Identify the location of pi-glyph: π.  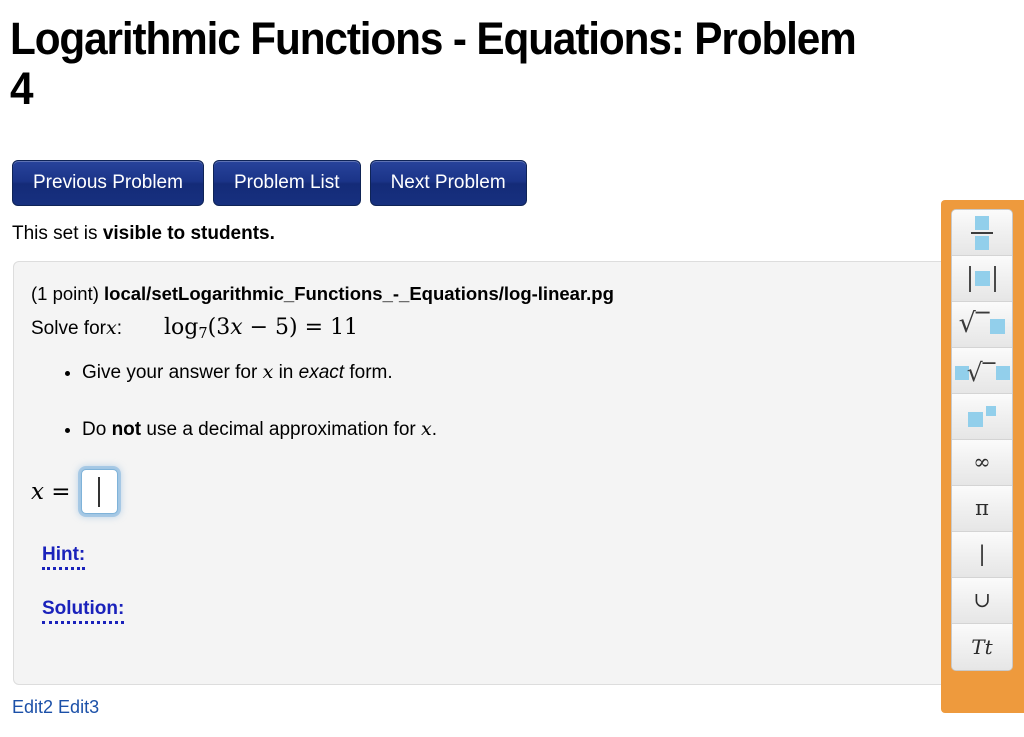
(982, 508).